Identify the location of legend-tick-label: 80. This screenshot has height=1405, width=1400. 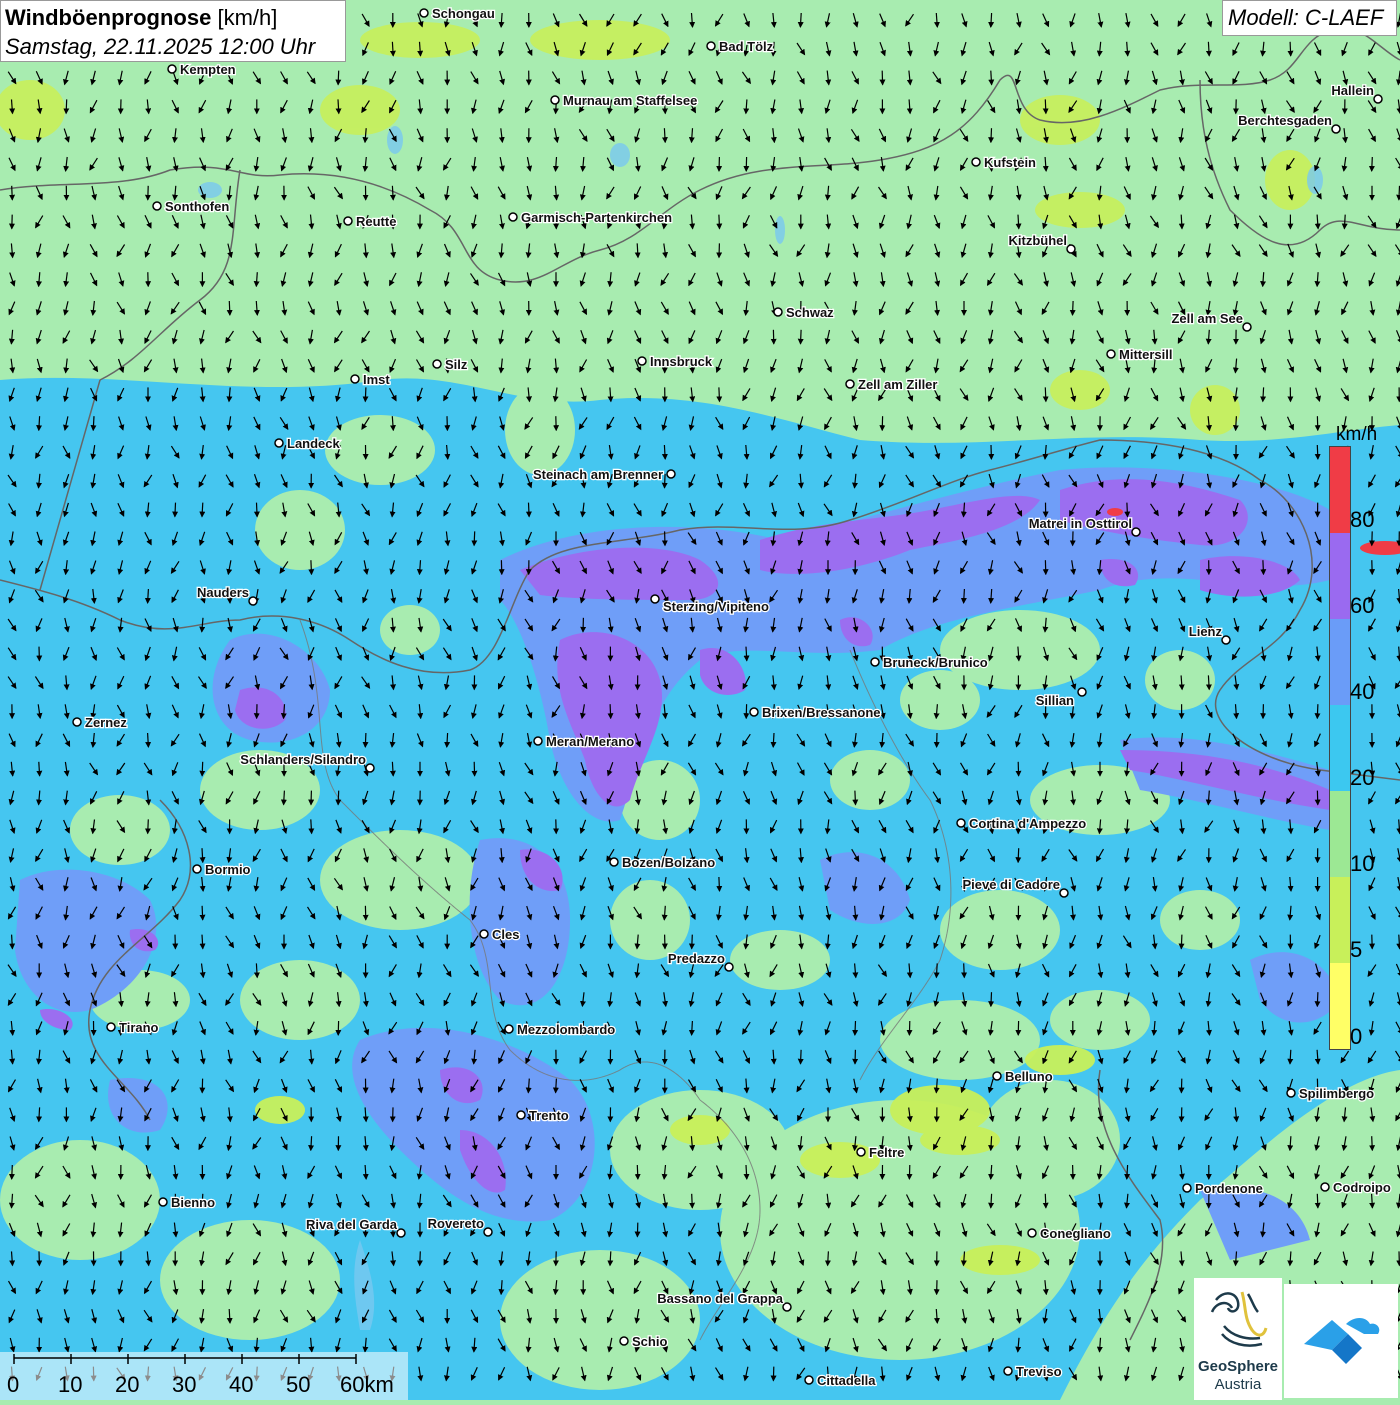
(1362, 520).